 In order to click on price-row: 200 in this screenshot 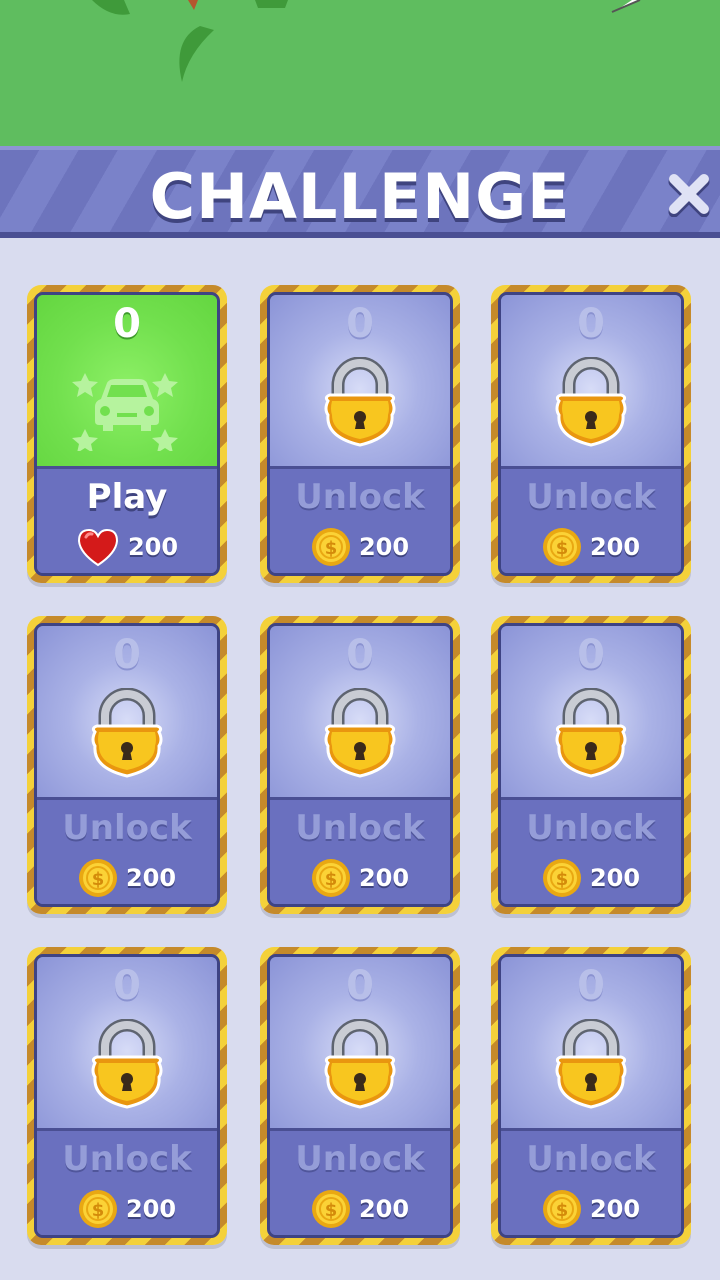, I will do `click(127, 547)`.